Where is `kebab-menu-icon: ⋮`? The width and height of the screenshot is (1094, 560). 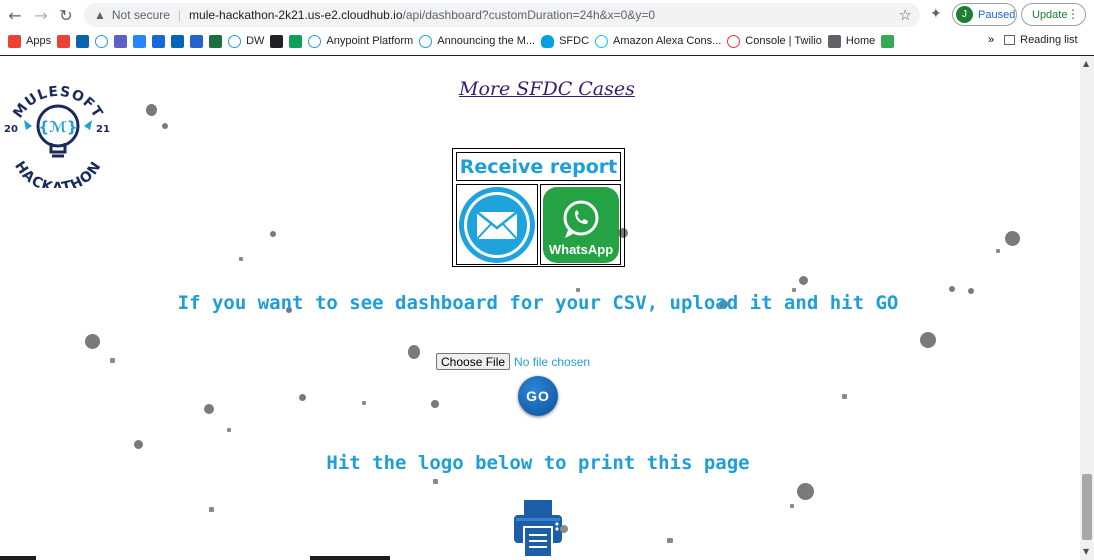 kebab-menu-icon: ⋮ is located at coordinates (1073, 14).